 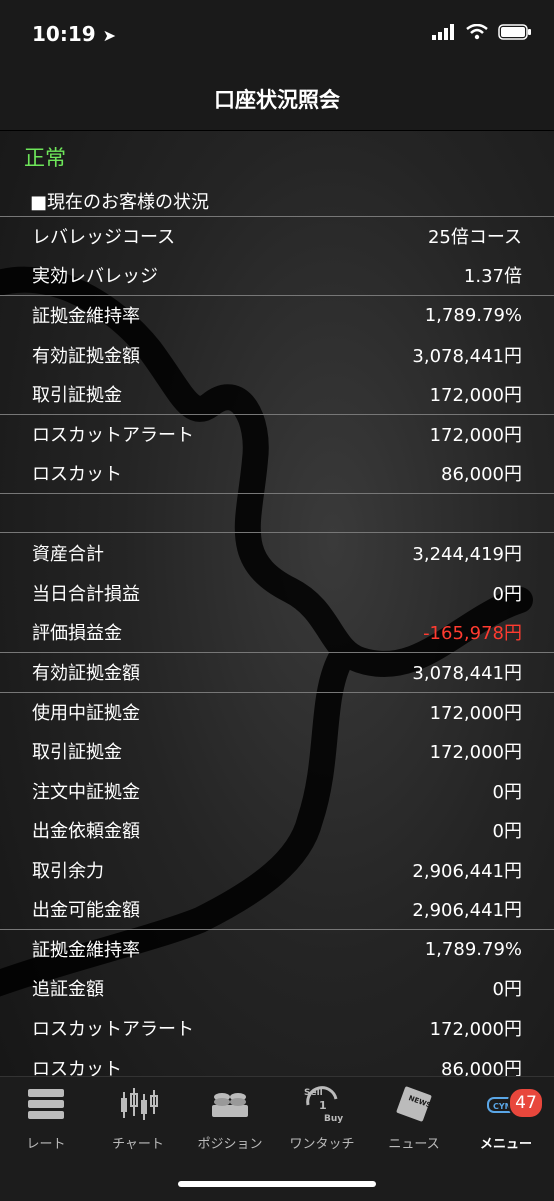 I want to click on status-bar: 10:19 ➤, so click(x=277, y=34).